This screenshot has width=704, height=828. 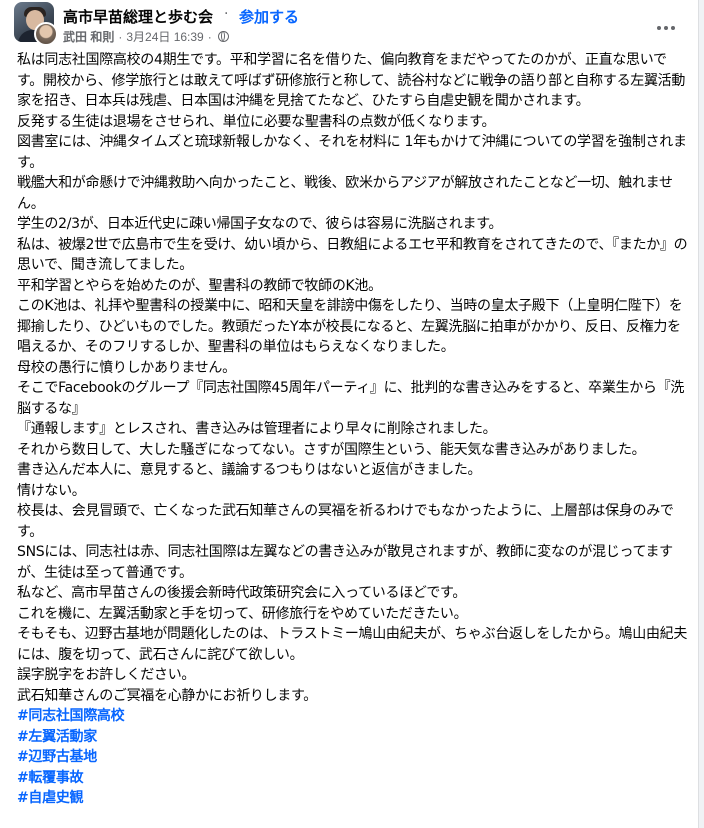 I want to click on post-line: 母校の愚行に憤りしかありません。, so click(x=126, y=367).